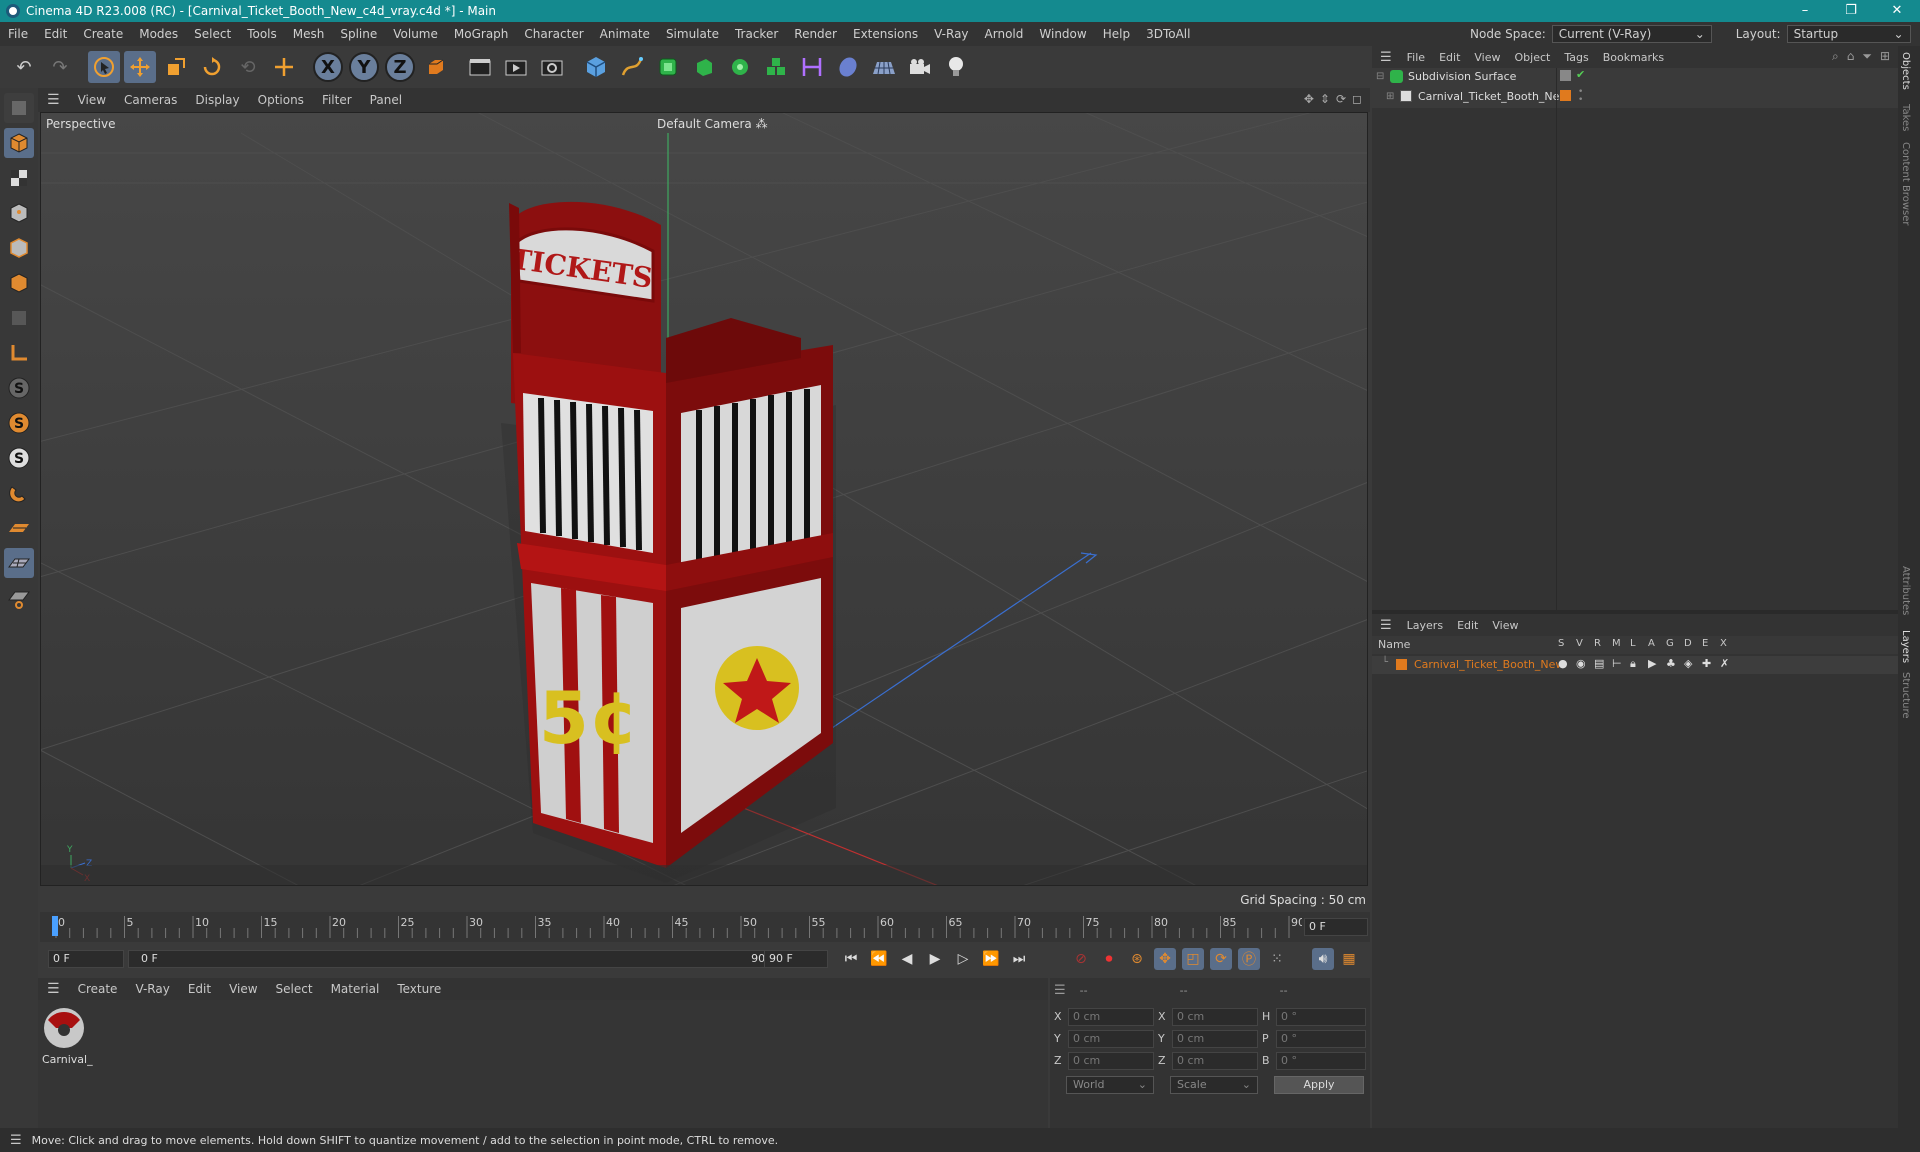 The image size is (1920, 1152). I want to click on menu-volume: Volume, so click(415, 34).